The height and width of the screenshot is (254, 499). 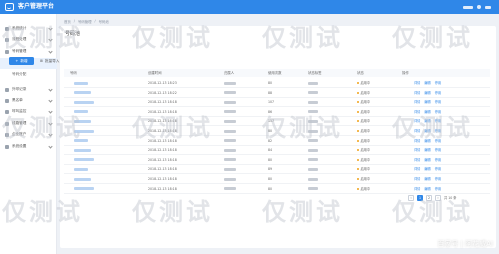 I want to click on sidebar-item: 流程处理, so click(x=28, y=39).